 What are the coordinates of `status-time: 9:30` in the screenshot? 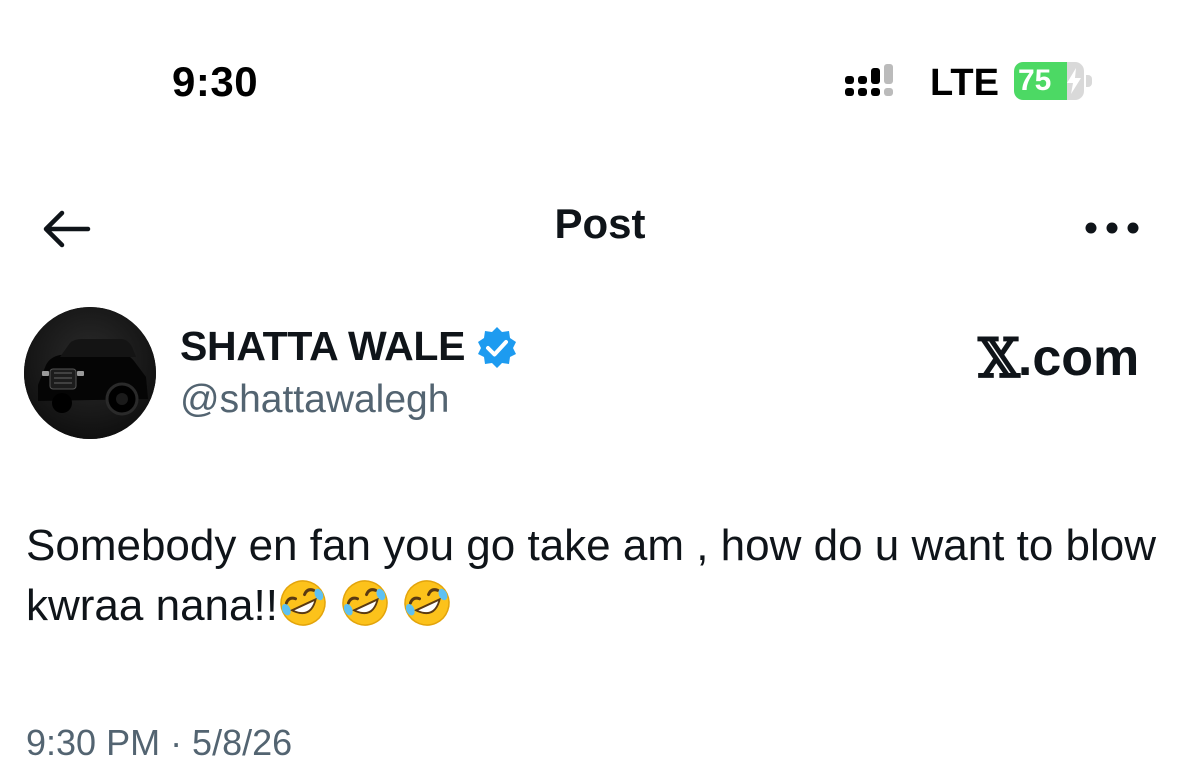 It's located at (215, 81).